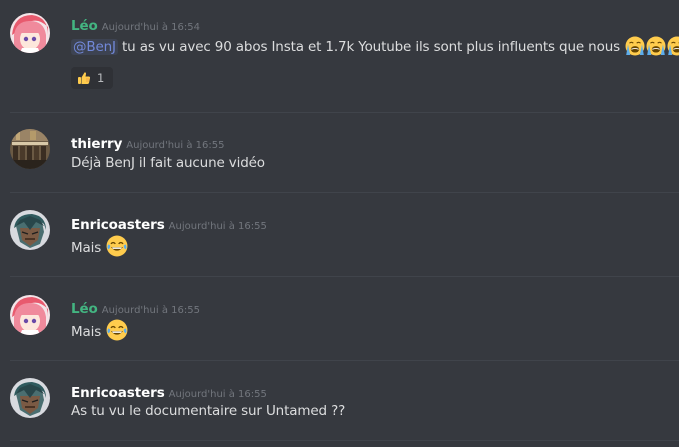  I want to click on message-text: Déjà BenJ il fait aucune vidéo, so click(168, 163).